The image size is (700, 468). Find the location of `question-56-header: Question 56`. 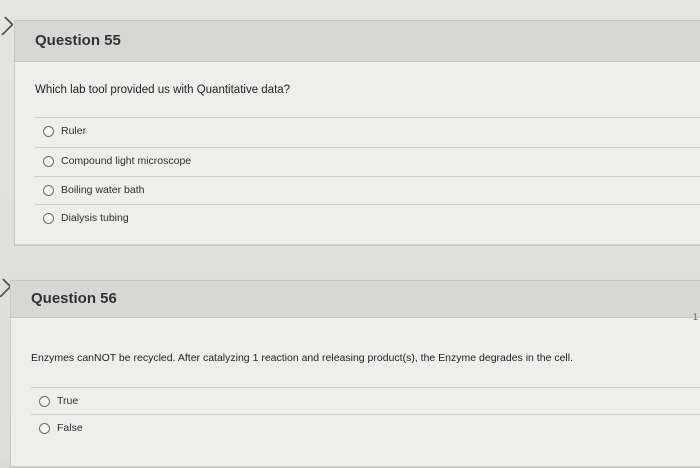

question-56-header: Question 56 is located at coordinates (355, 299).